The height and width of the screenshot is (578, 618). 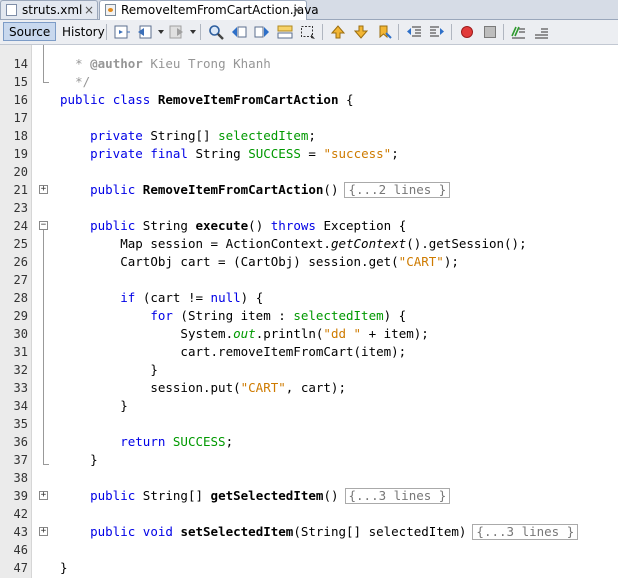 What do you see at coordinates (278, 315) in the screenshot?
I see `code-line: for (String item : selectedItem) {` at bounding box center [278, 315].